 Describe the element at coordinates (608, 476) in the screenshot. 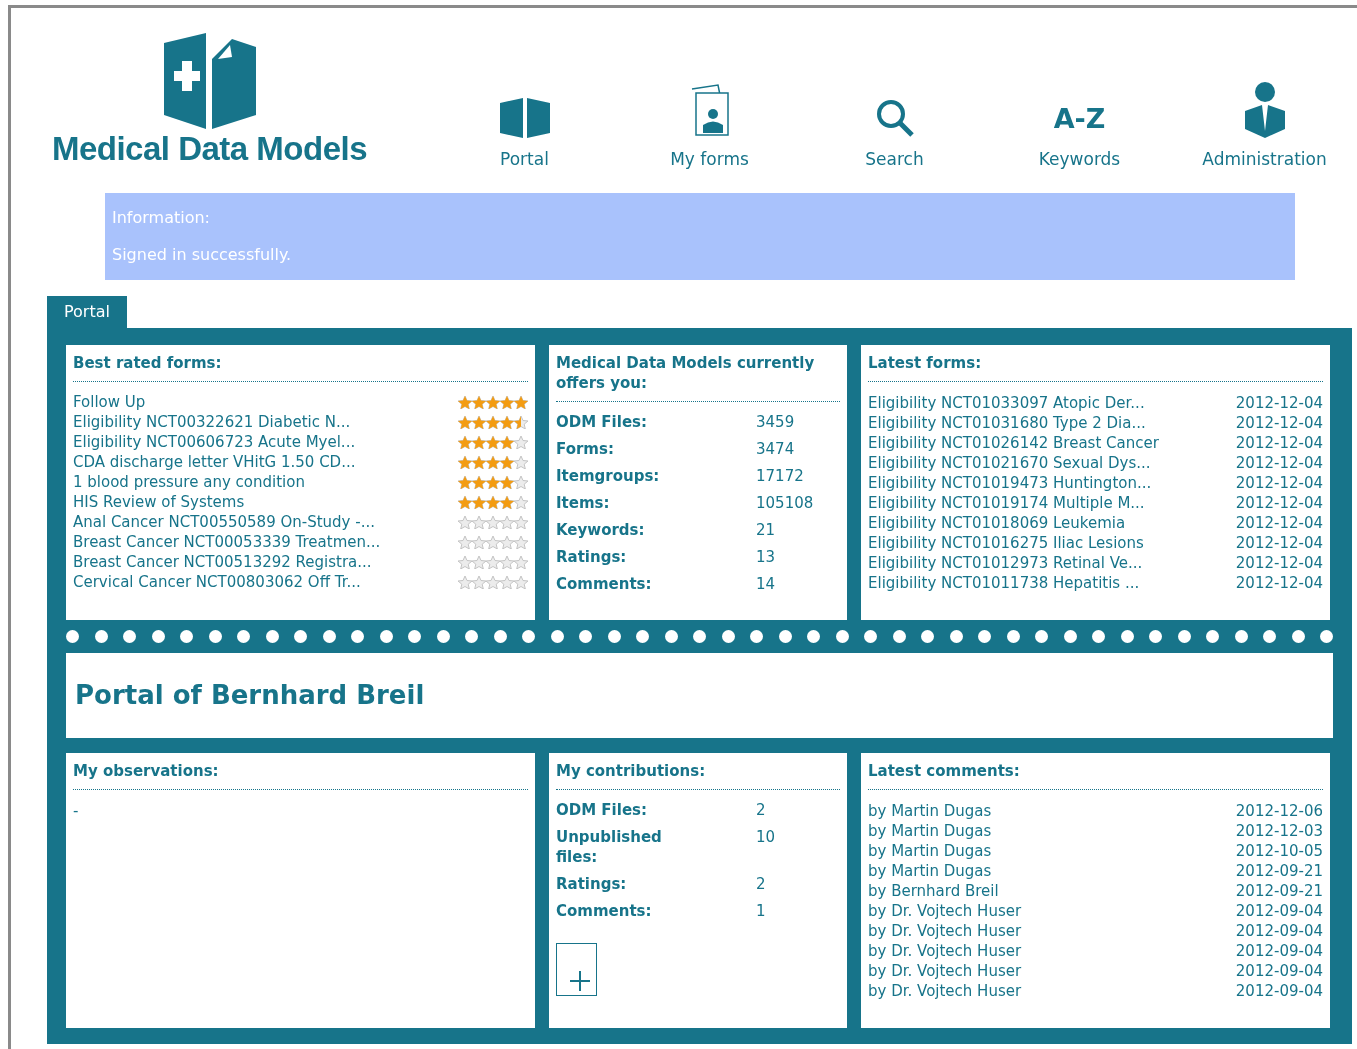

I see `stat-label: Itemgroups:` at that location.